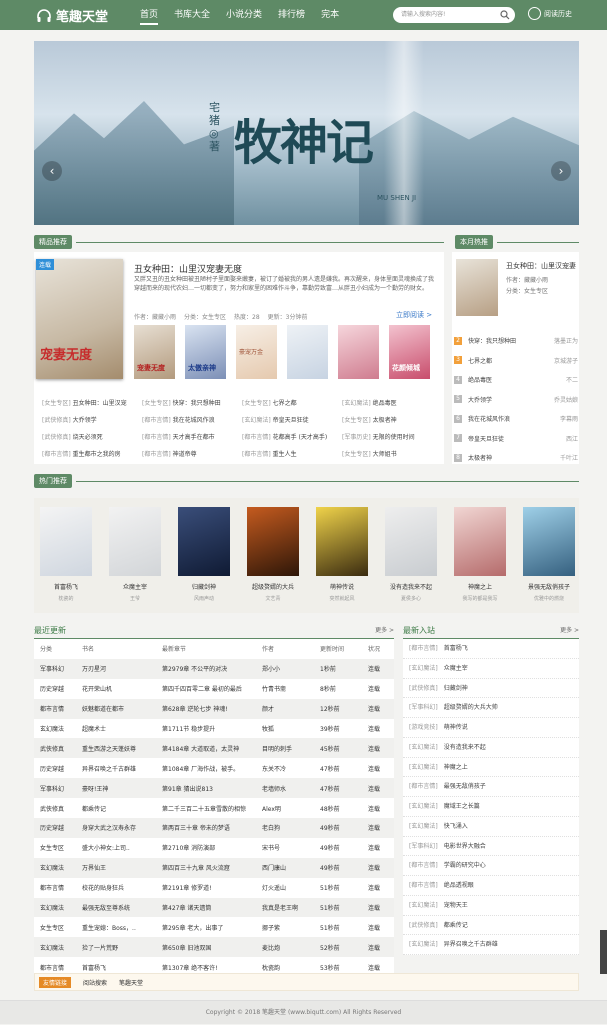  What do you see at coordinates (79, 319) in the screenshot?
I see `featured-book-cover: 连载 宠妻无度` at bounding box center [79, 319].